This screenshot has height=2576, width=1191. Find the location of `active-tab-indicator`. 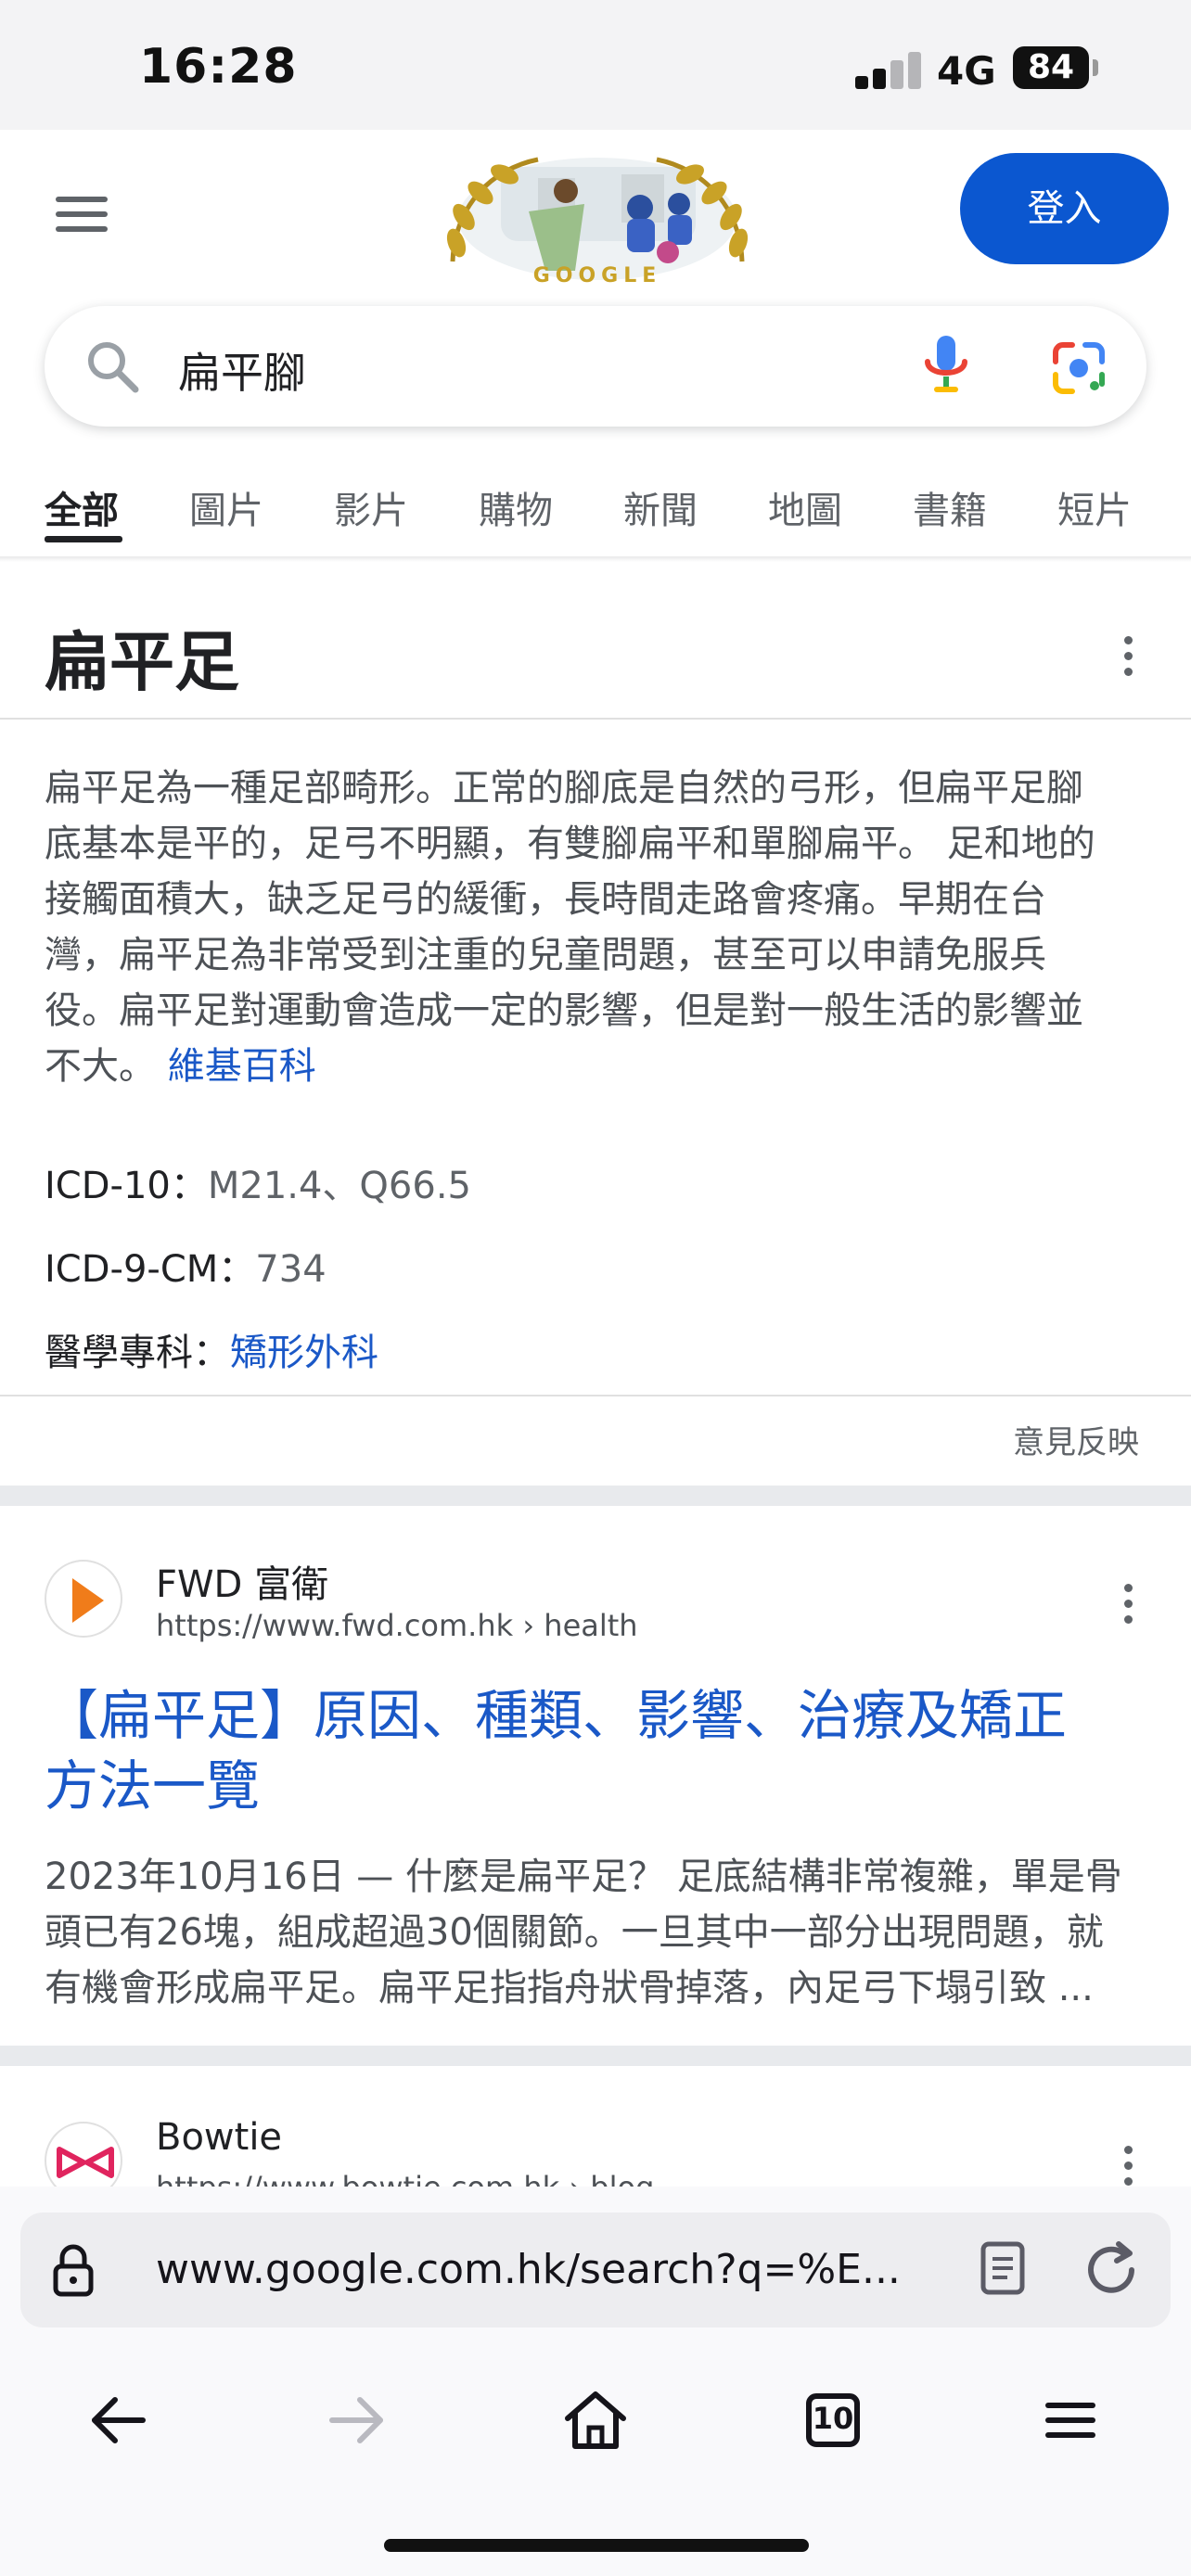

active-tab-indicator is located at coordinates (83, 539).